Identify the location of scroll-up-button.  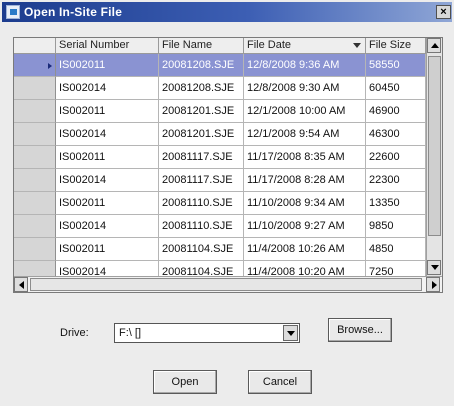
(434, 45).